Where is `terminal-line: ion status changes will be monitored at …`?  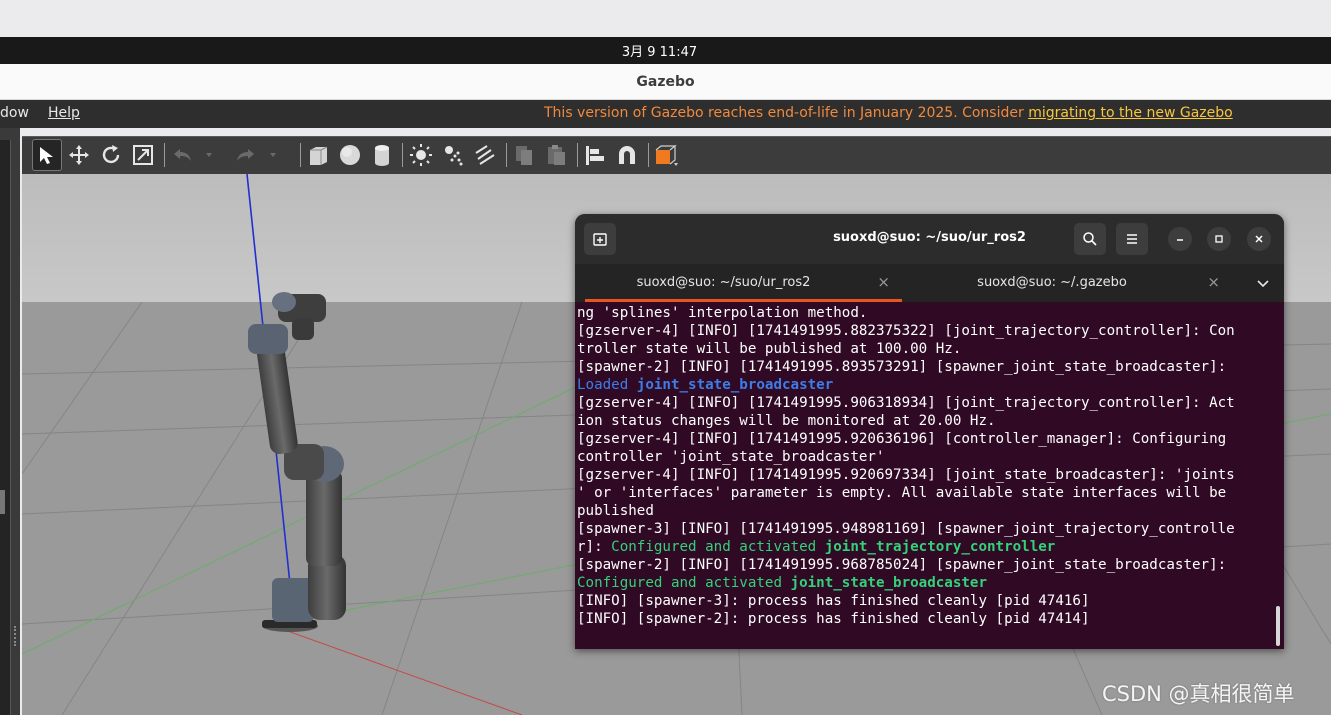 terminal-line: ion status changes will be monitored at … is located at coordinates (924, 421).